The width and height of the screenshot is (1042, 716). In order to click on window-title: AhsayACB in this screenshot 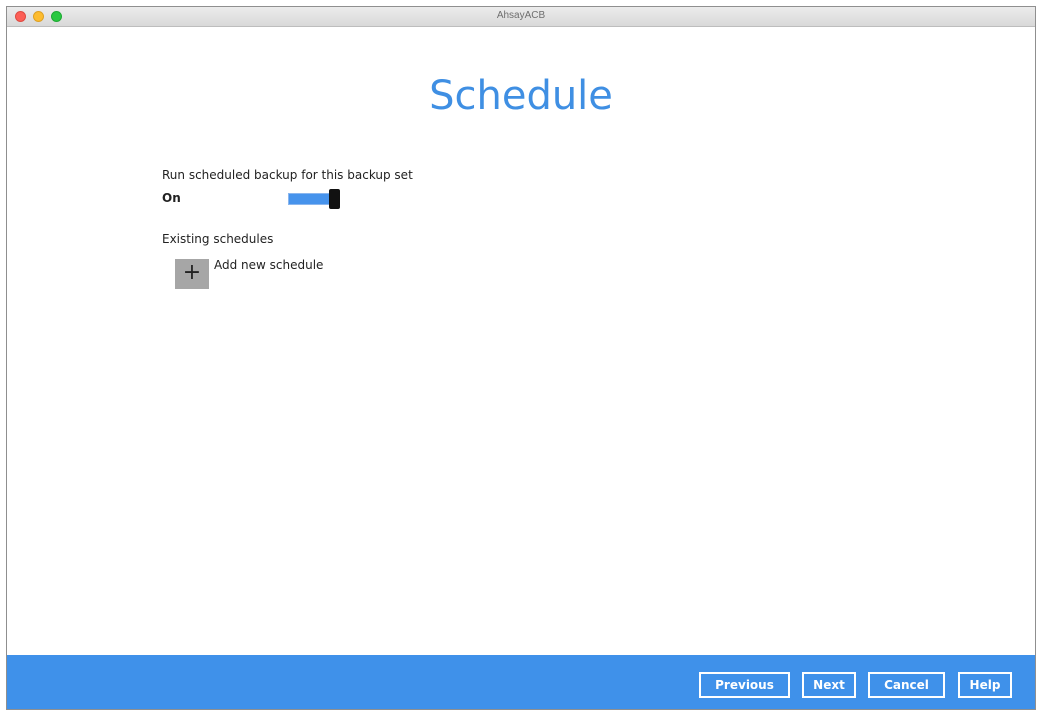, I will do `click(521, 15)`.